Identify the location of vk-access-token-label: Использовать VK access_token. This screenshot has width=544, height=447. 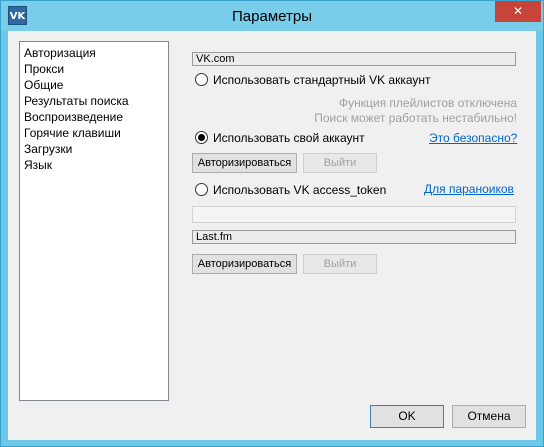
(300, 190).